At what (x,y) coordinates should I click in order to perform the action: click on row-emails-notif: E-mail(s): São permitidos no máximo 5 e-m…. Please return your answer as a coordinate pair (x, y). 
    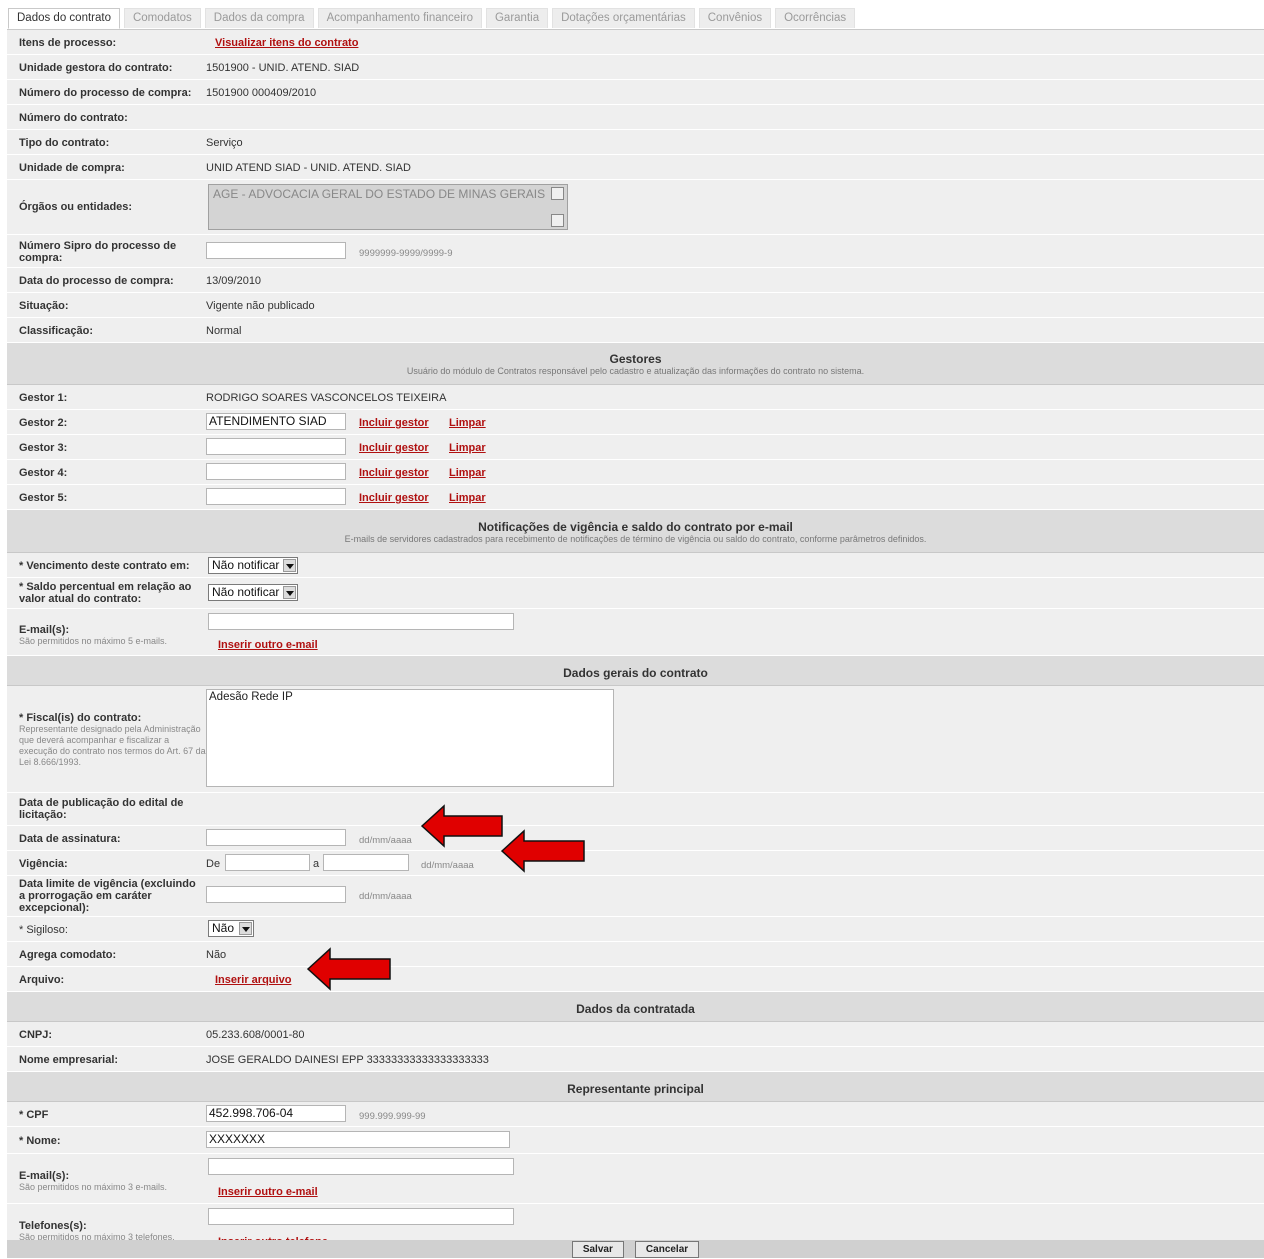
    Looking at the image, I should click on (635, 632).